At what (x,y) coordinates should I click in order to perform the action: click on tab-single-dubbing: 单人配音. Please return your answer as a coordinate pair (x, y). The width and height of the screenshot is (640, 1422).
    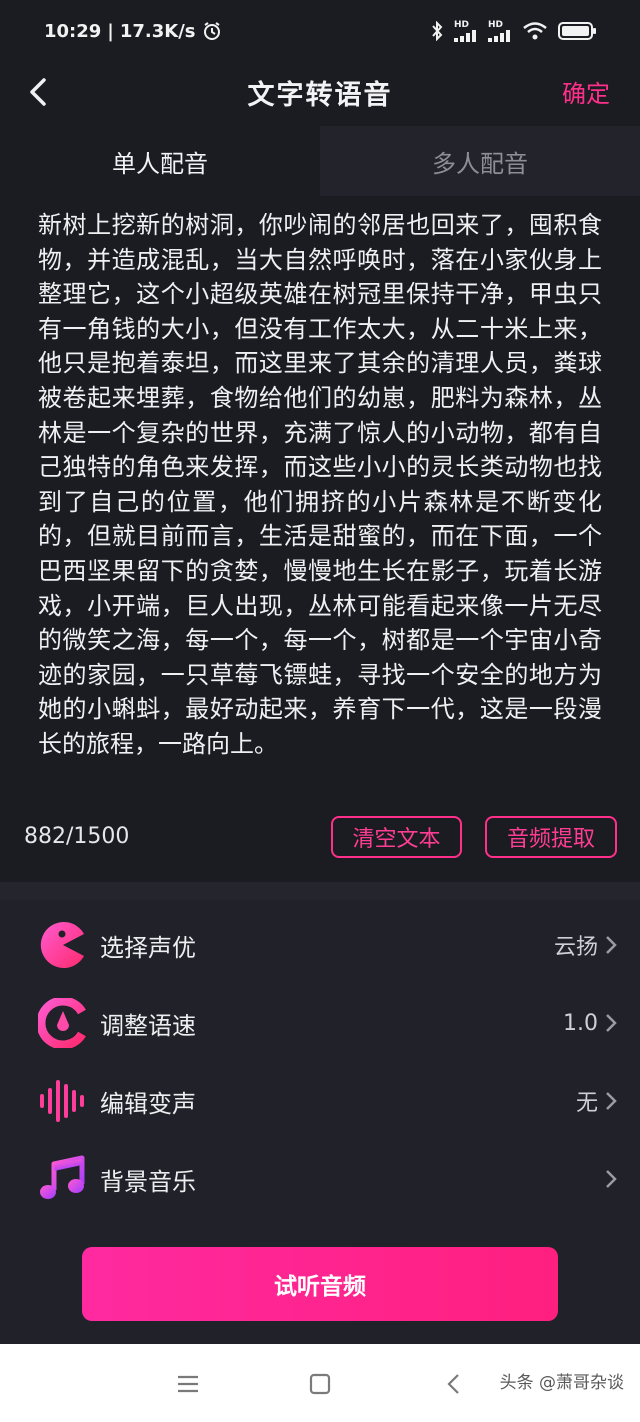
    Looking at the image, I should click on (160, 161).